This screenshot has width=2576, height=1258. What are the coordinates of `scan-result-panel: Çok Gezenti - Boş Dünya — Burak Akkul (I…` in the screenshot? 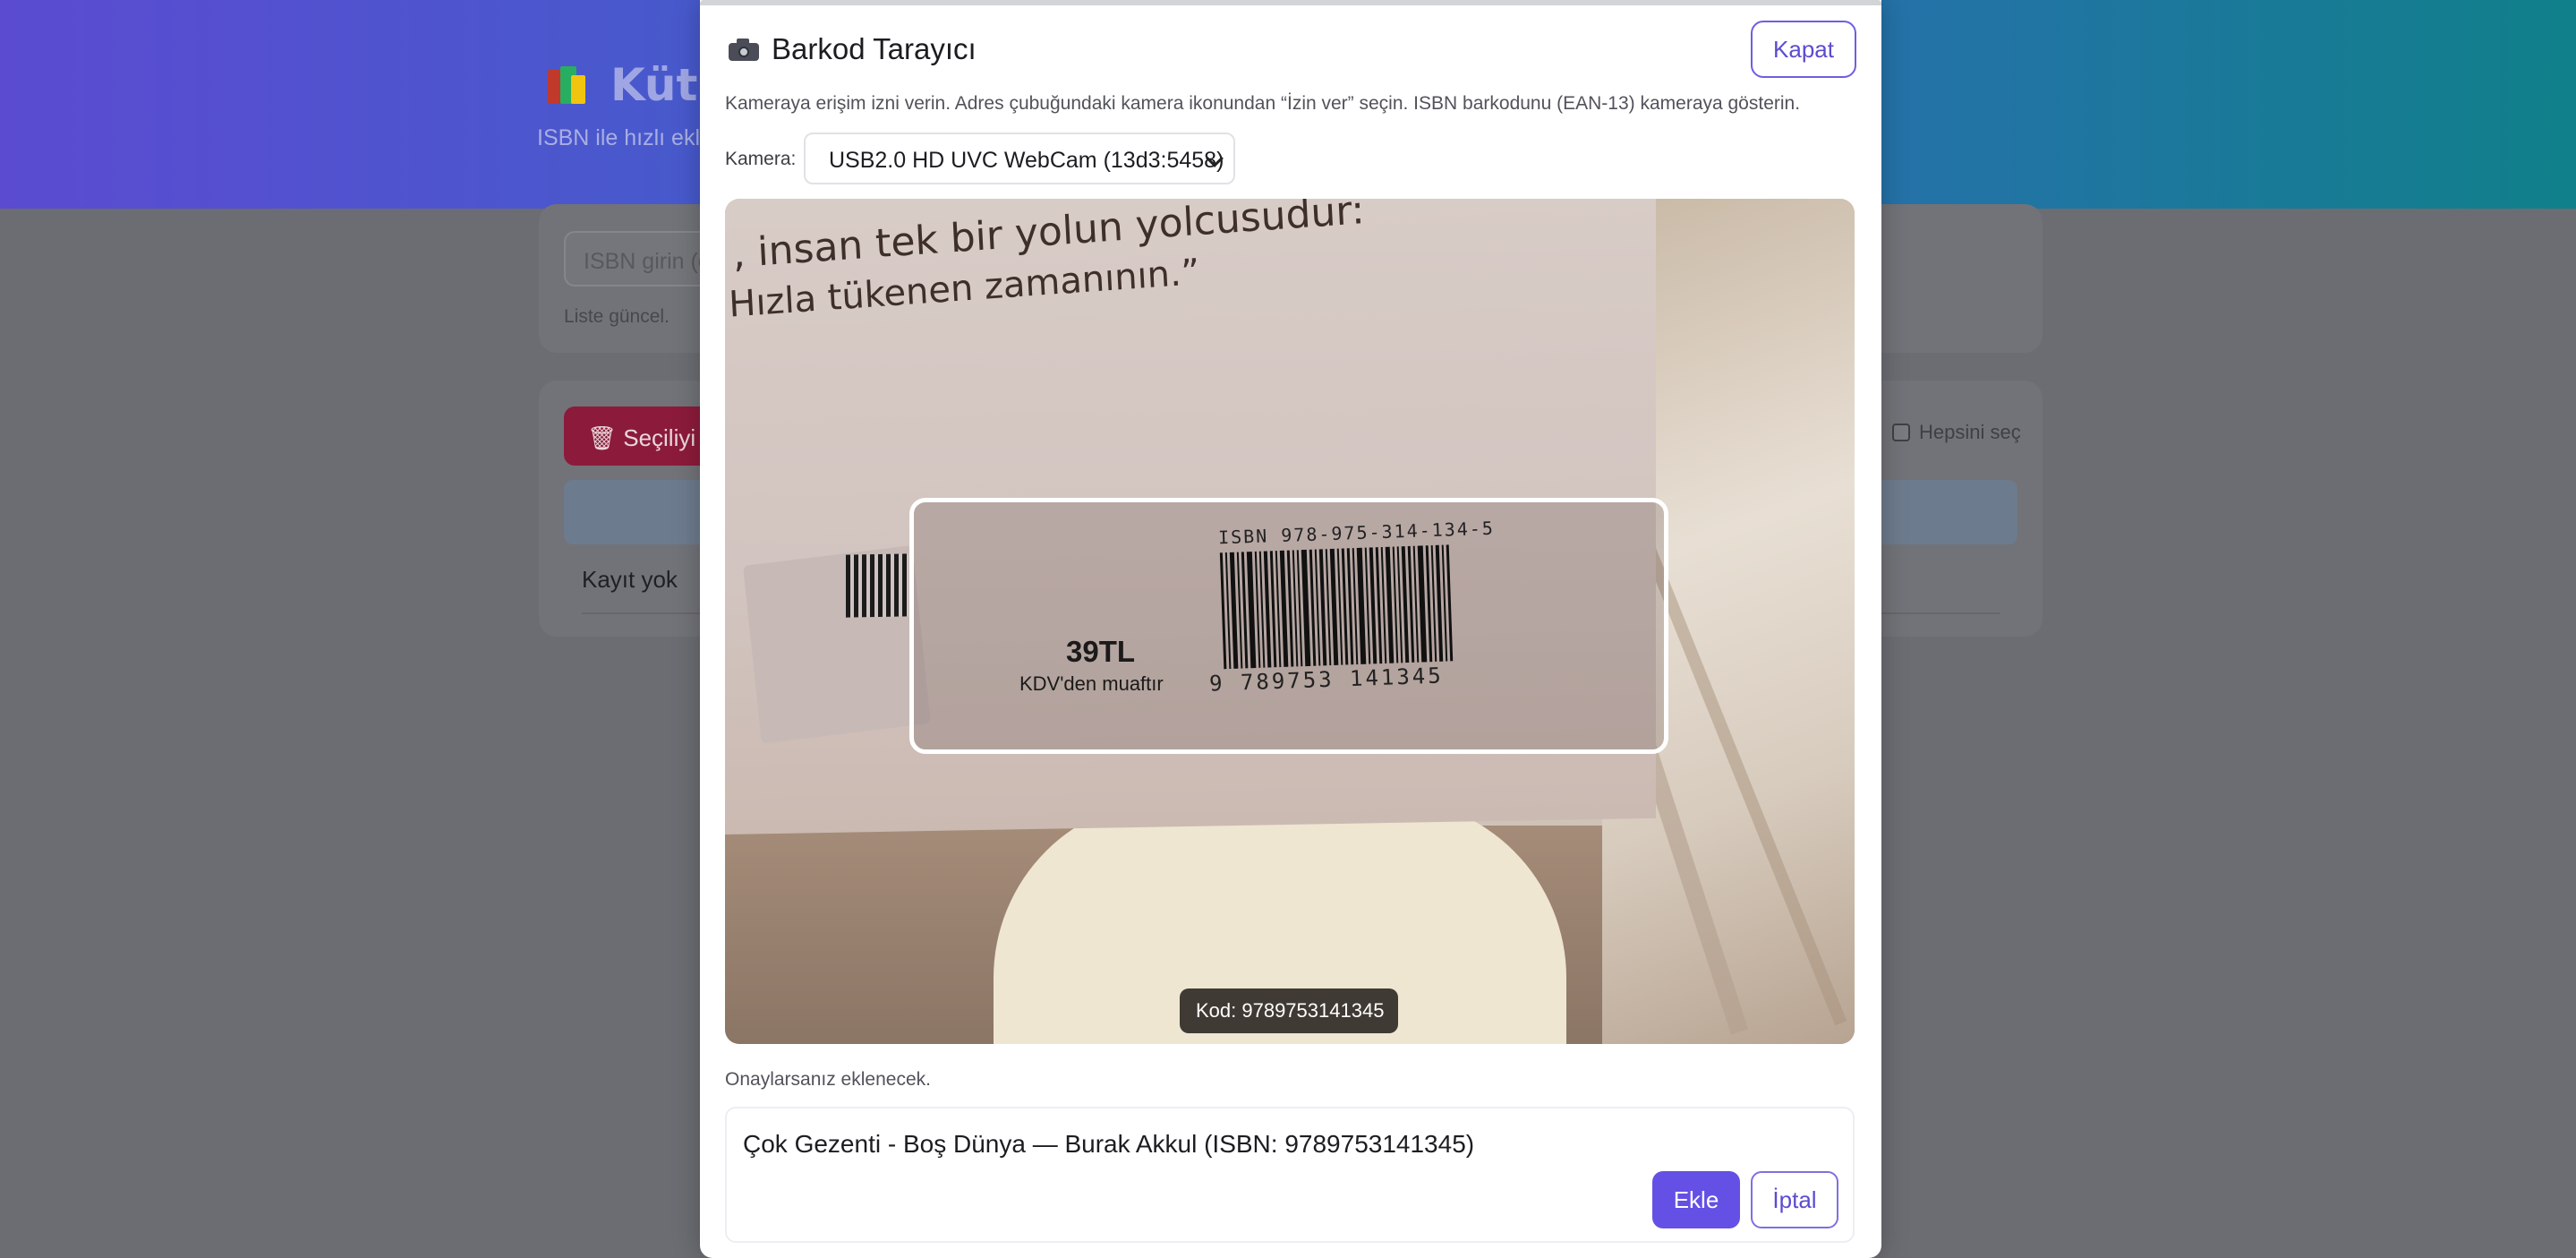 It's located at (1290, 1175).